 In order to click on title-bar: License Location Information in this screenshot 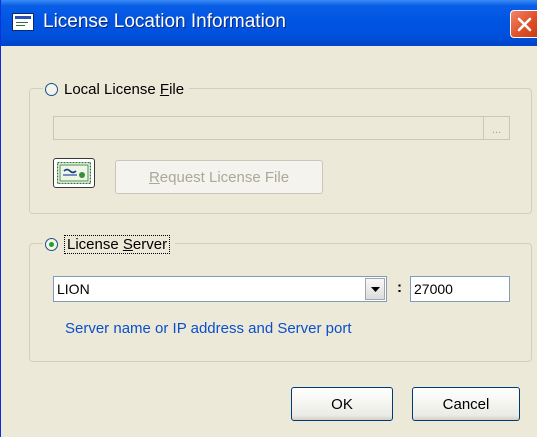, I will do `click(269, 23)`.